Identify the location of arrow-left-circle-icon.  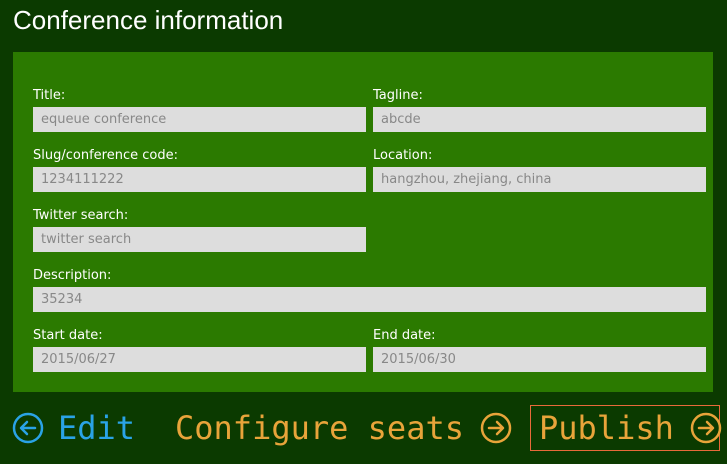
(28, 428).